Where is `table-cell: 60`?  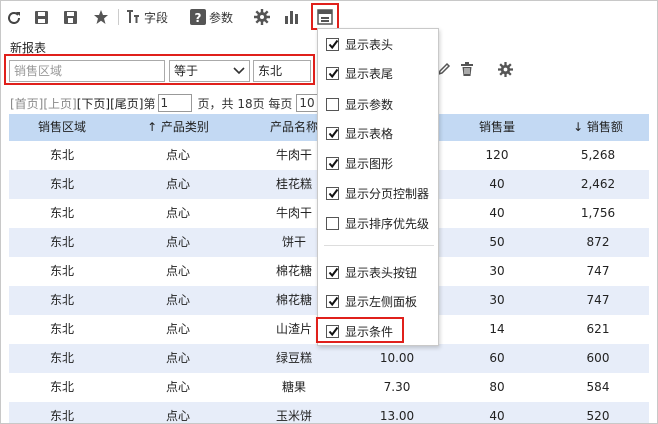 table-cell: 60 is located at coordinates (497, 358).